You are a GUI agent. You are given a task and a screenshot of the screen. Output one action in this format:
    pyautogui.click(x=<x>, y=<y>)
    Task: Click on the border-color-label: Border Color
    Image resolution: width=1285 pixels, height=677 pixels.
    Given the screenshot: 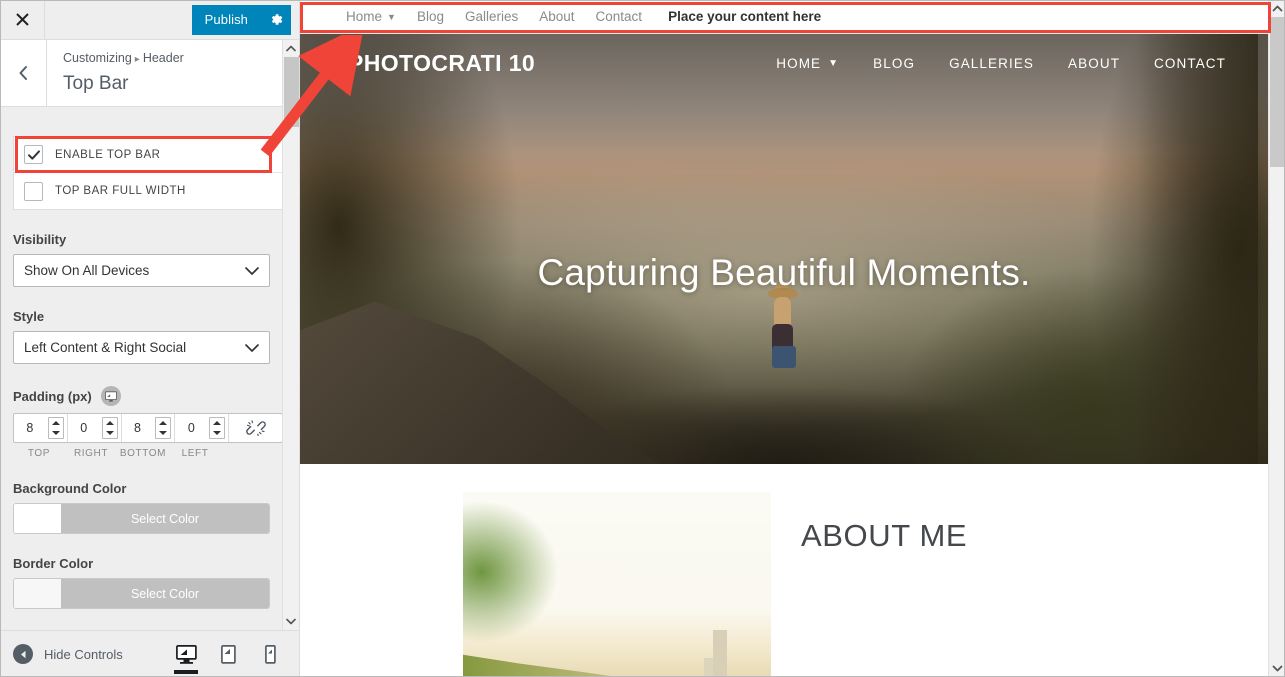 What is the action you would take?
    pyautogui.click(x=53, y=563)
    